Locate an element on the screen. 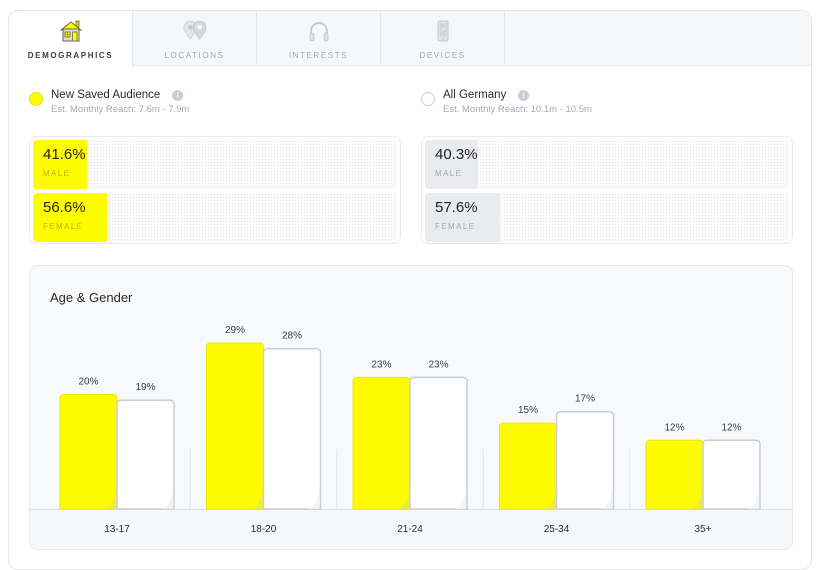 The height and width of the screenshot is (570, 820). tab-locations: LOCATIONS is located at coordinates (195, 38).